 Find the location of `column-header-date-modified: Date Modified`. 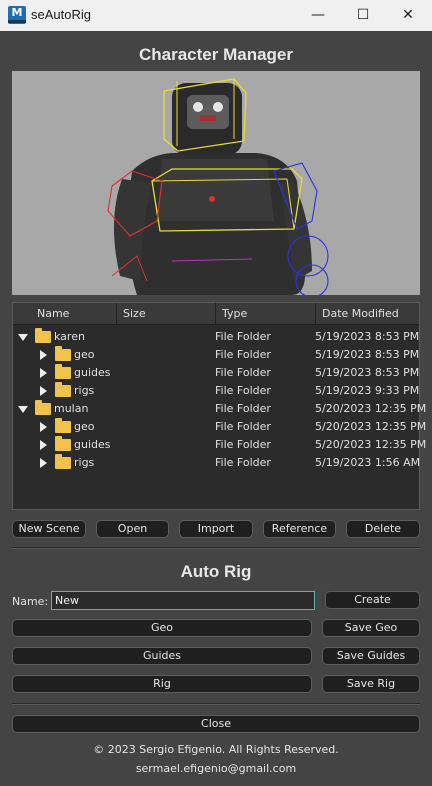

column-header-date-modified: Date Modified is located at coordinates (367, 314).